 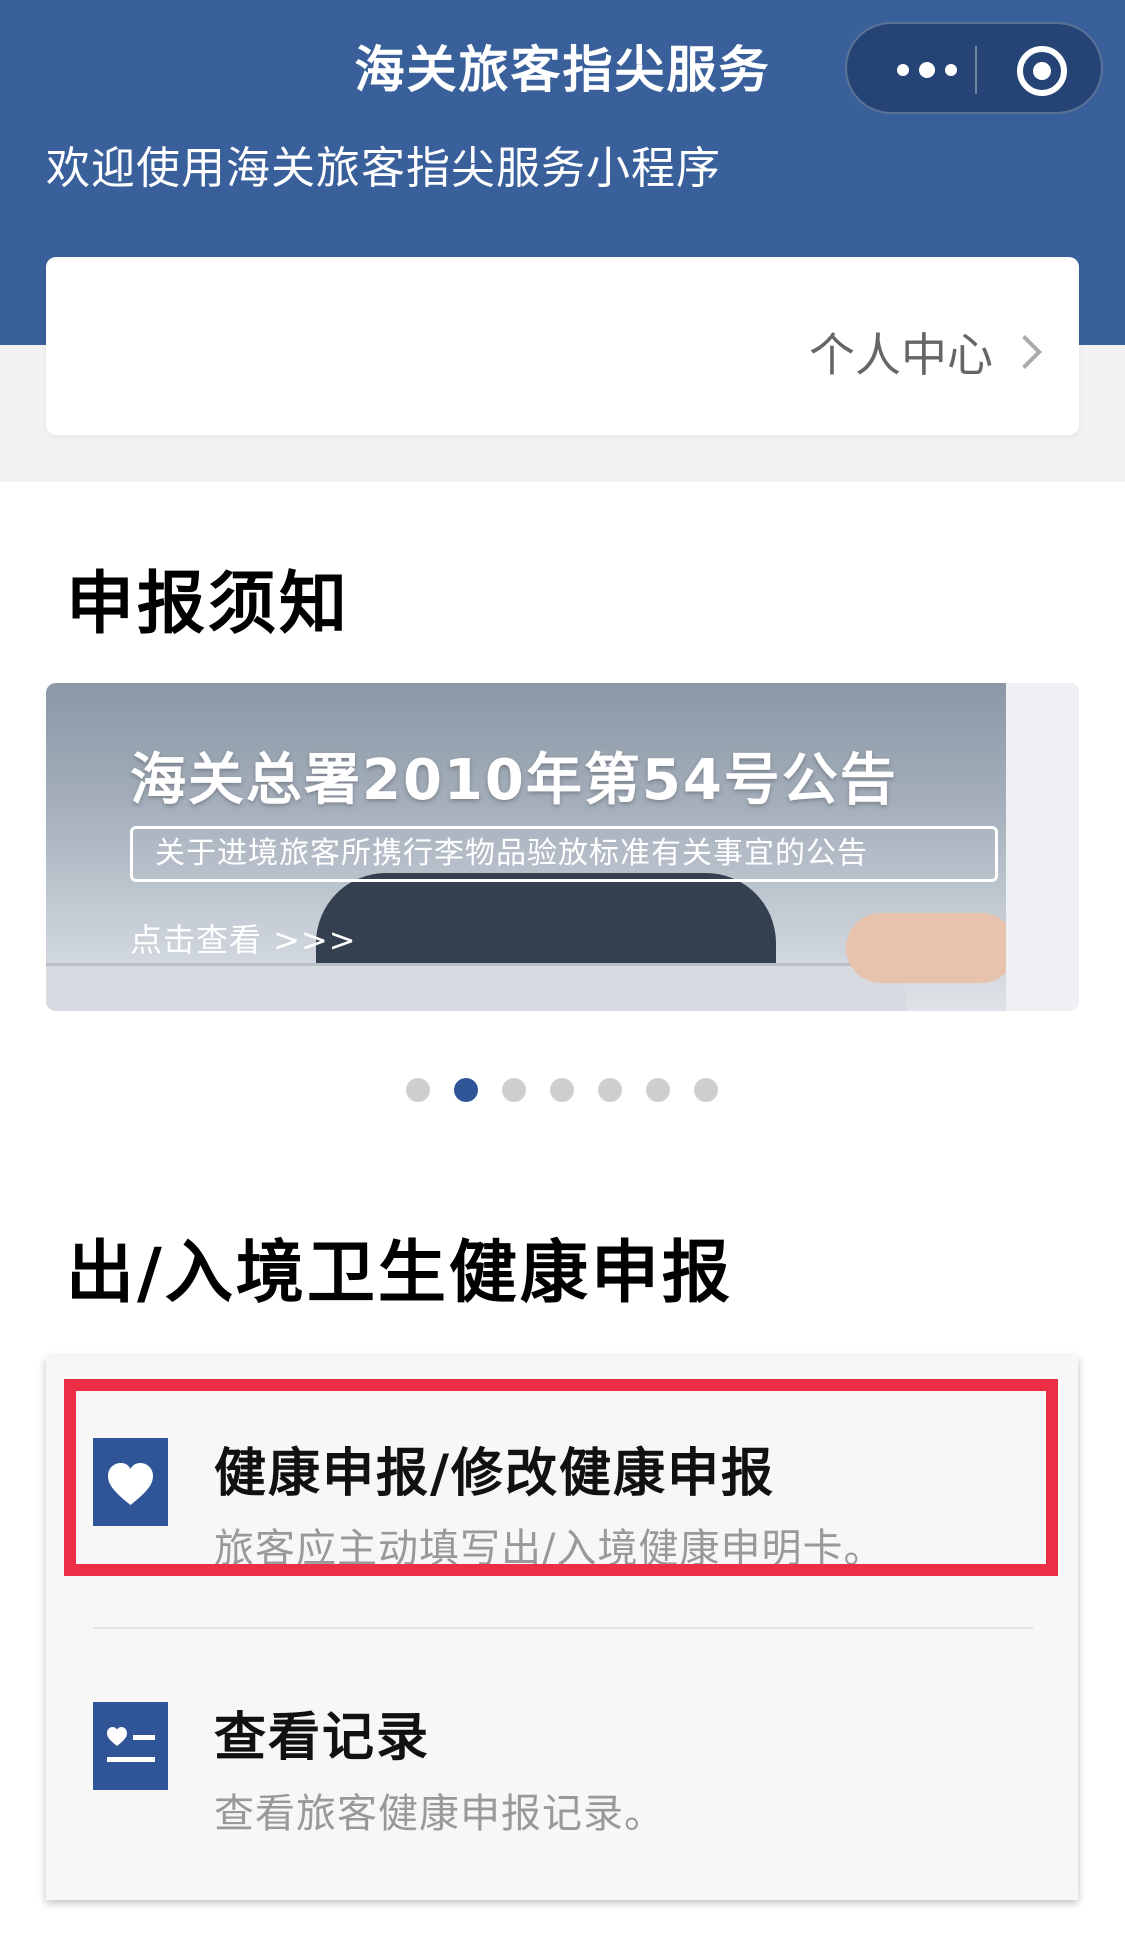 What do you see at coordinates (476, 987) in the screenshot?
I see `tray-image` at bounding box center [476, 987].